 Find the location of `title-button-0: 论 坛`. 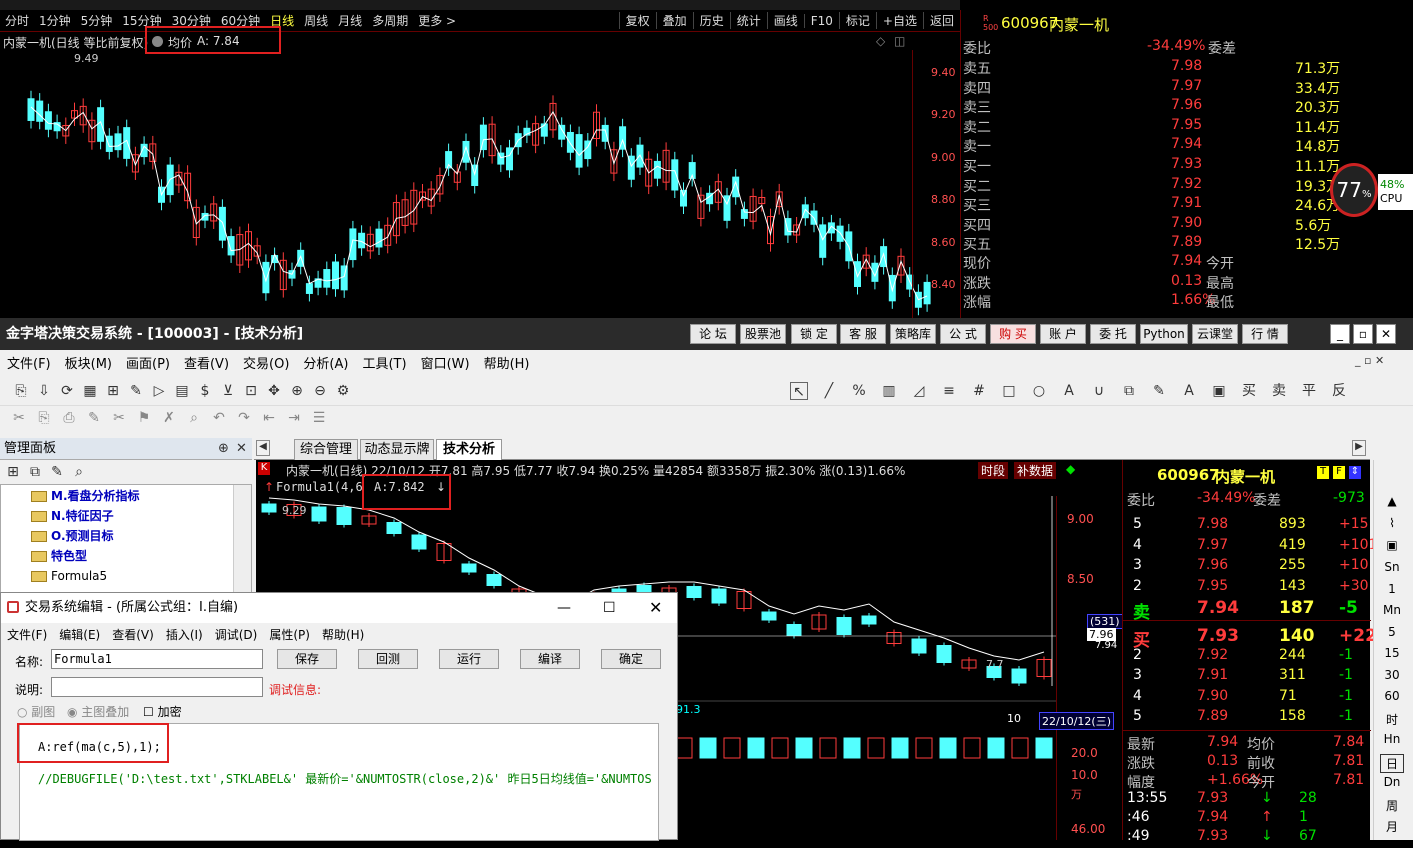

title-button-0: 论 坛 is located at coordinates (713, 334).